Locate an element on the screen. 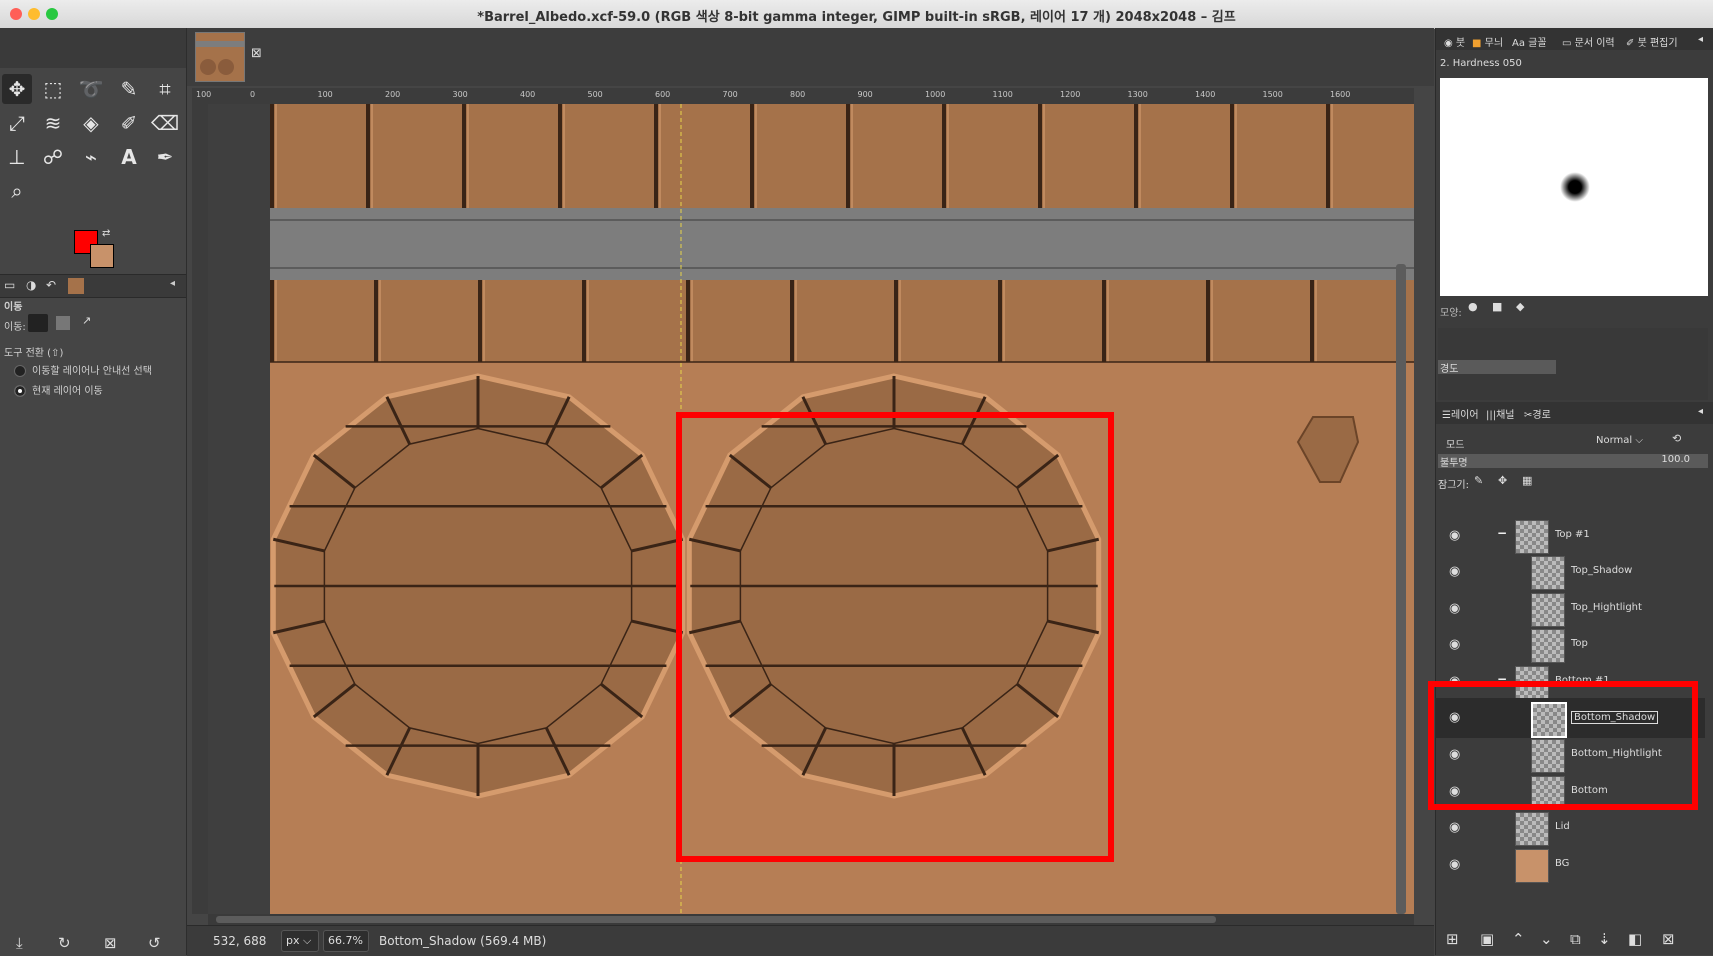  layer-row: ◉ − Top #1 is located at coordinates (1570, 536).